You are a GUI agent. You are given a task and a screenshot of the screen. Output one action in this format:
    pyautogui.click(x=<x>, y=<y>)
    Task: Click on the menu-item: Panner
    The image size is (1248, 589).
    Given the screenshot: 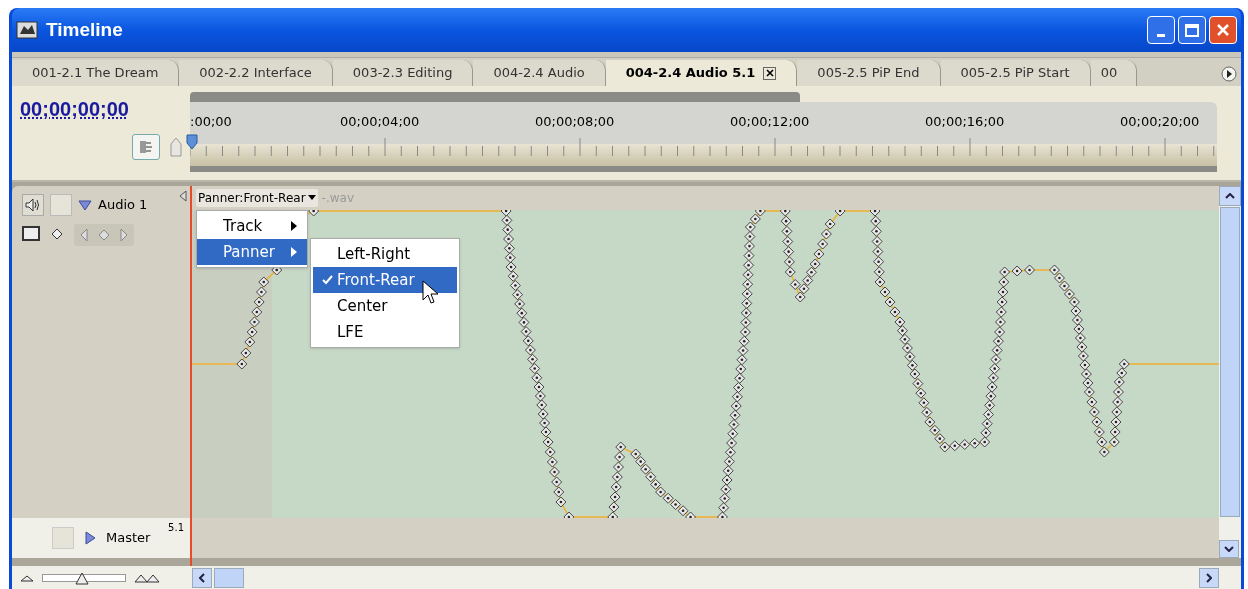 What is the action you would take?
    pyautogui.click(x=252, y=252)
    